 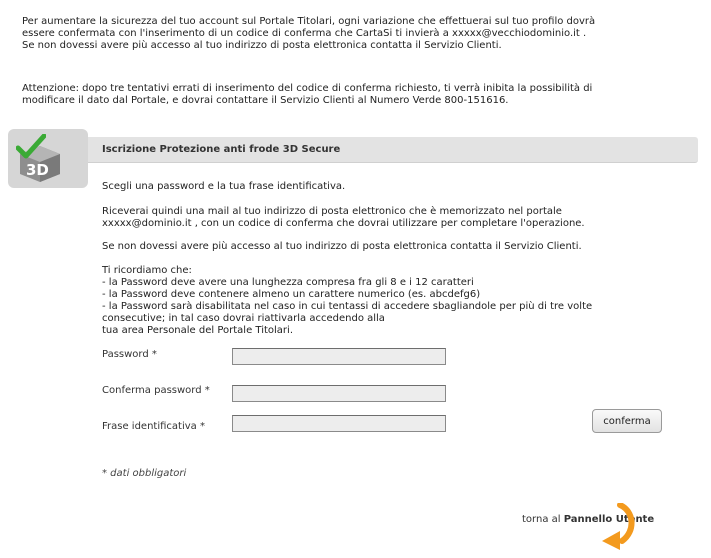 What do you see at coordinates (618, 526) in the screenshot?
I see `back-arrow-icon` at bounding box center [618, 526].